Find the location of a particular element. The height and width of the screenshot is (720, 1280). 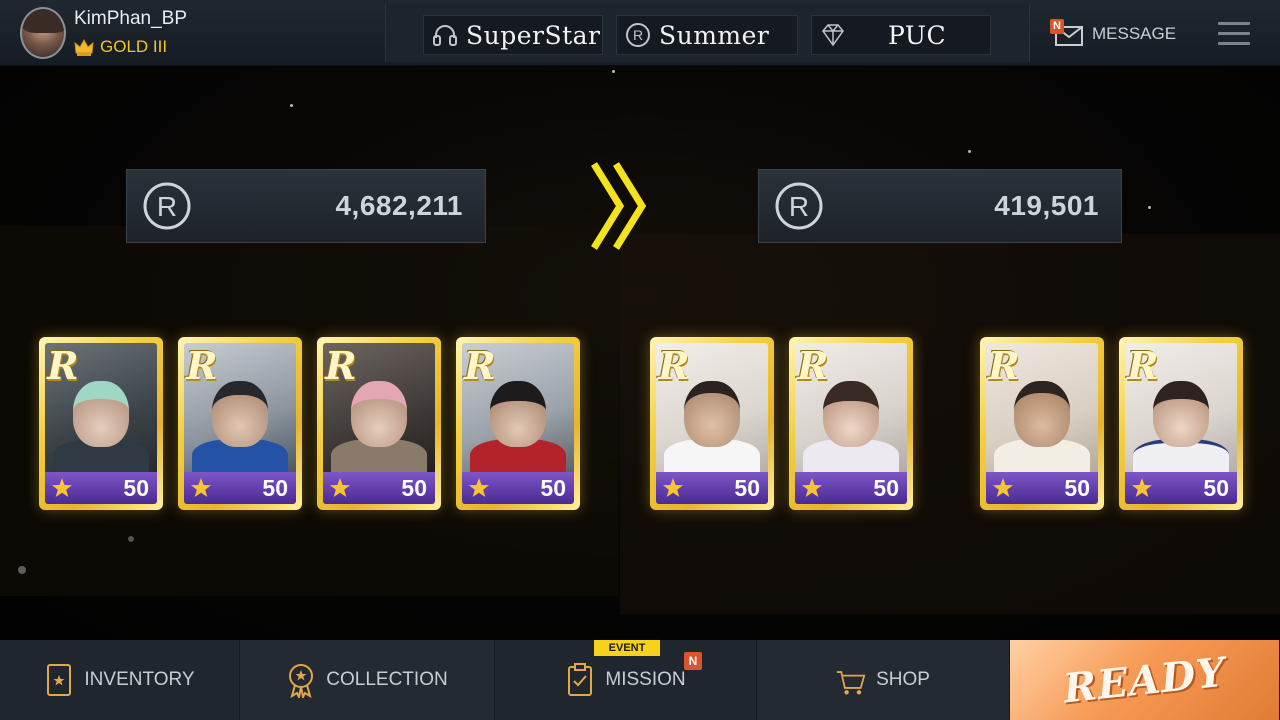

mission-new-badge: N is located at coordinates (693, 661).